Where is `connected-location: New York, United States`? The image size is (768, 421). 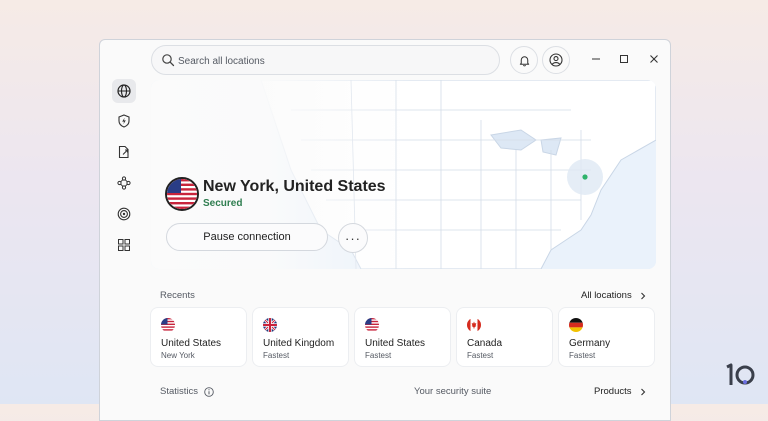 connected-location: New York, United States is located at coordinates (294, 186).